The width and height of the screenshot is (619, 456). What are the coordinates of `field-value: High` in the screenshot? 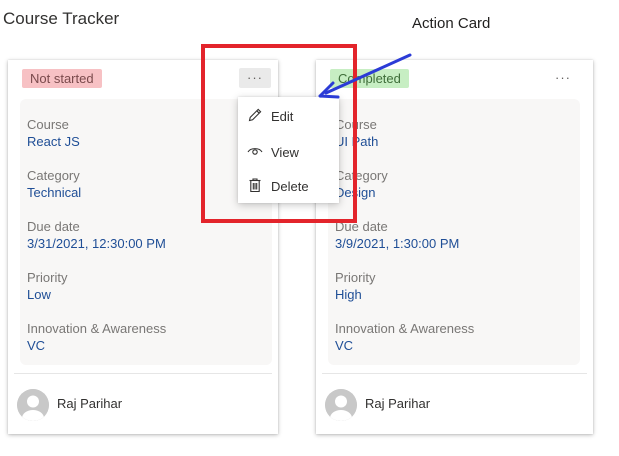 It's located at (348, 294).